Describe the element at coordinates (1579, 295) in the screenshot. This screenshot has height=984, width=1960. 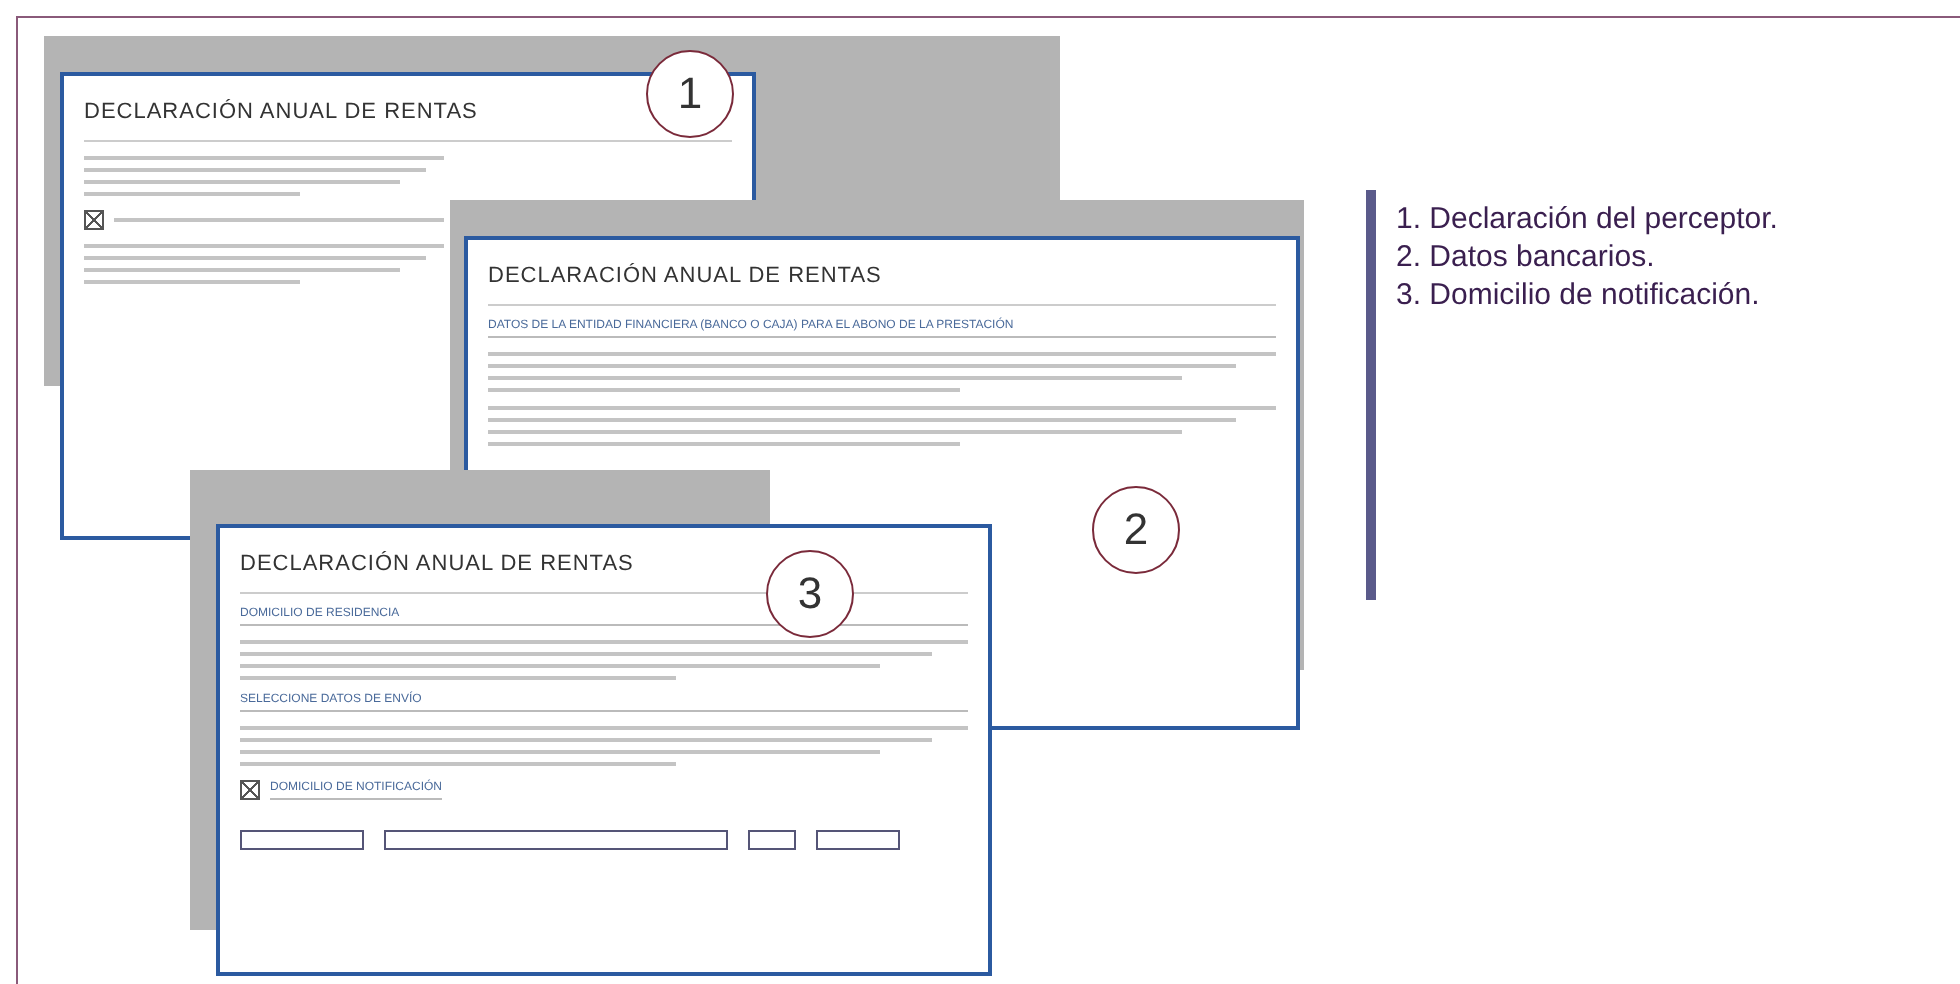
I see `legend-item: 3. Domicilio de notificación.` at that location.